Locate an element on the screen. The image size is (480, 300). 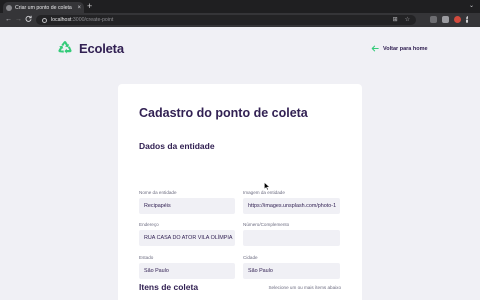
back-to-home-link: Voltar para home is located at coordinates (399, 48).